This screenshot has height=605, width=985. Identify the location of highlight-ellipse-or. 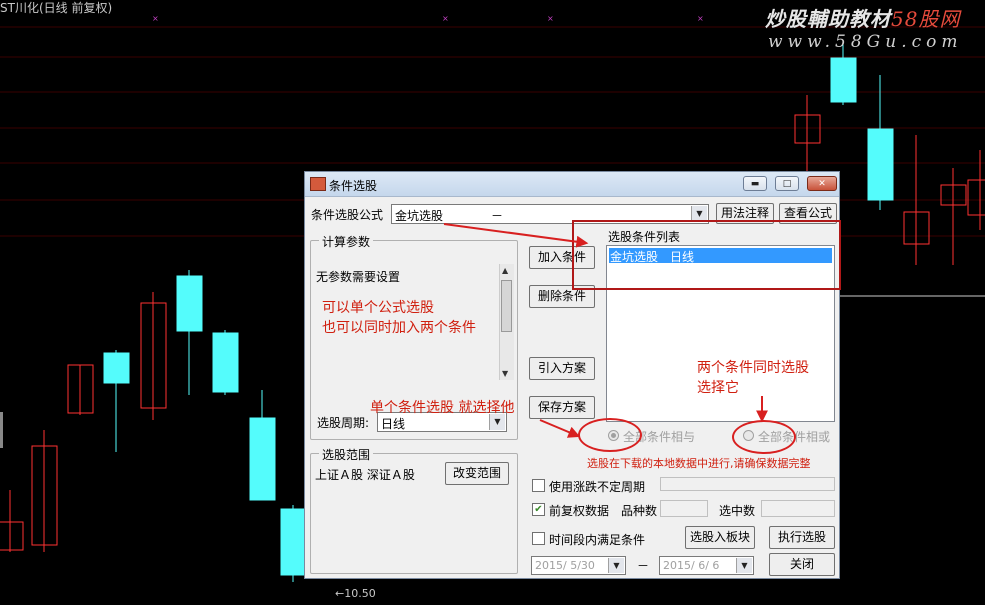
(764, 437).